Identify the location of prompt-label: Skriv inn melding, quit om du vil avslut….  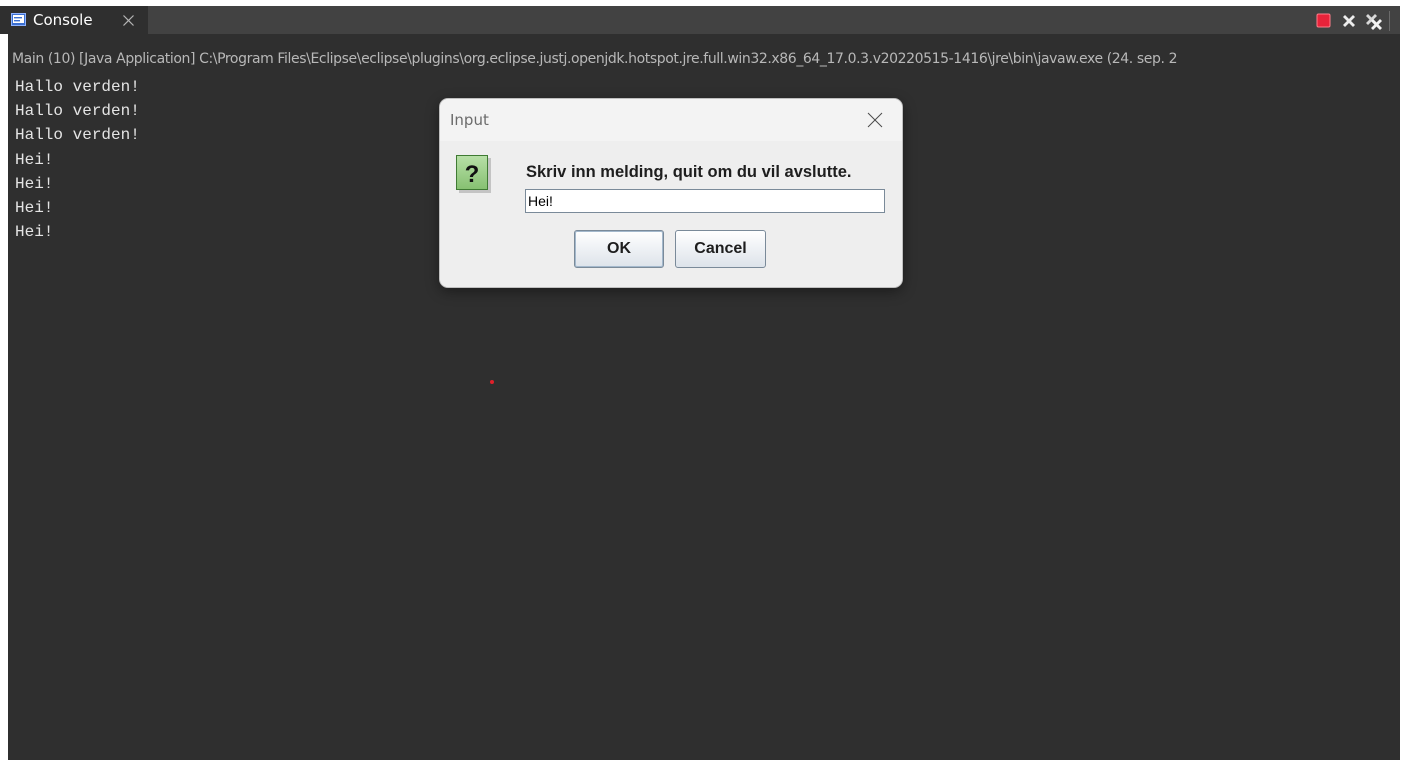
(689, 172).